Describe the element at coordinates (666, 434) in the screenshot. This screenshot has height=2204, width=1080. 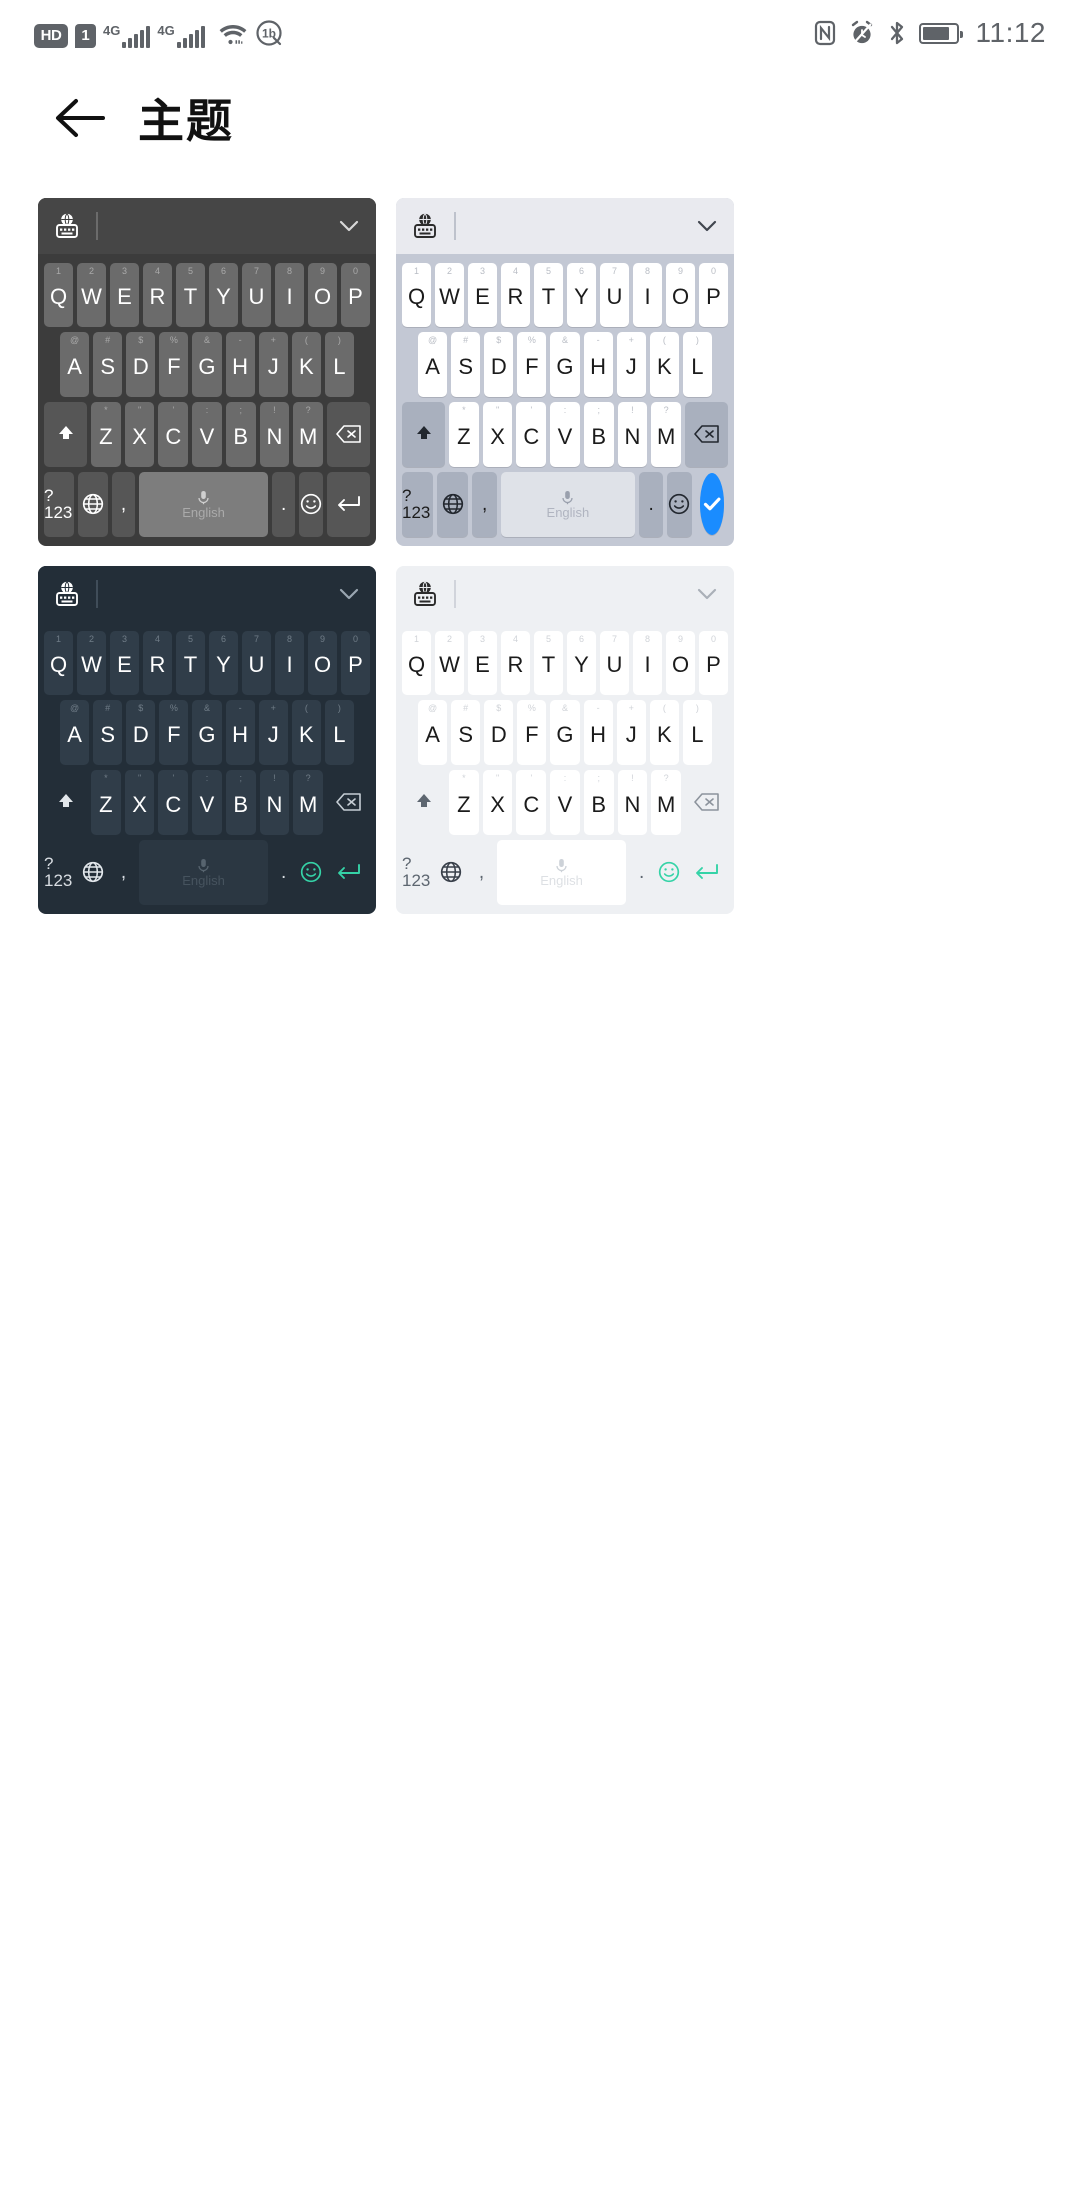
I see `key-m: ? M` at that location.